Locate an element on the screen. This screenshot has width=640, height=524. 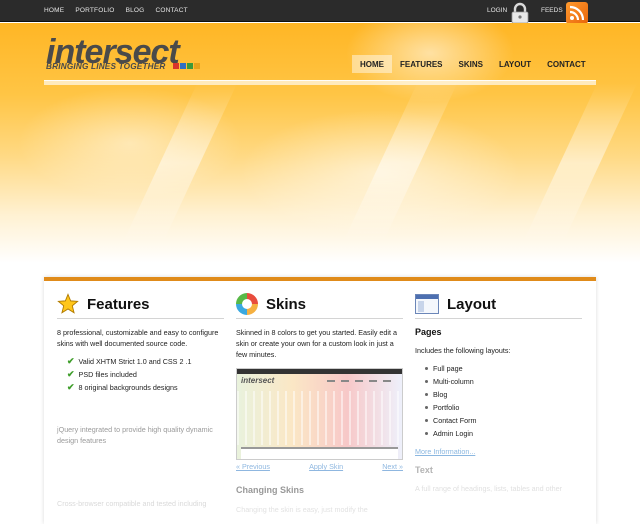
check-text: PSD files included is located at coordinates (107, 374).